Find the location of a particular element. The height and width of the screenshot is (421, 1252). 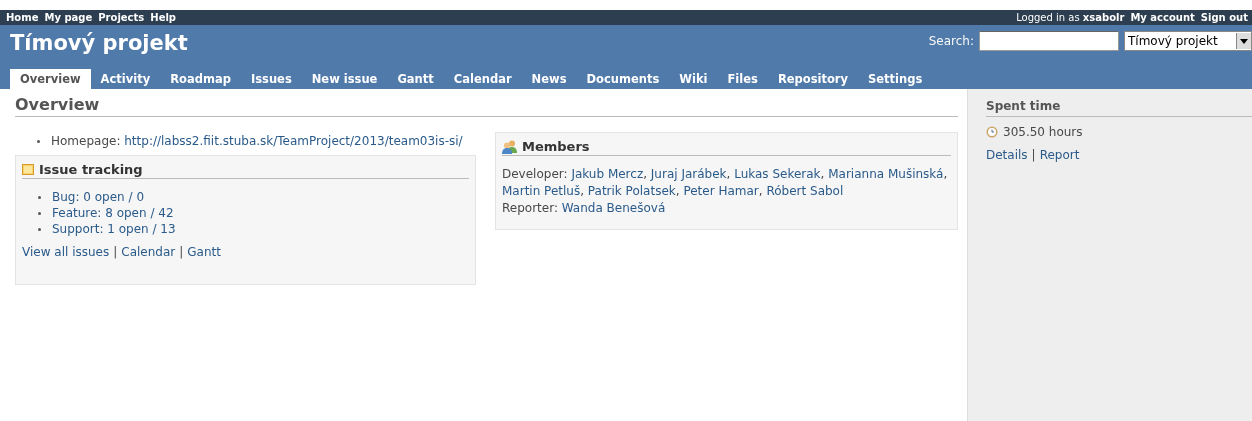

tracker-link: Support: 1 open / 13 is located at coordinates (114, 229).